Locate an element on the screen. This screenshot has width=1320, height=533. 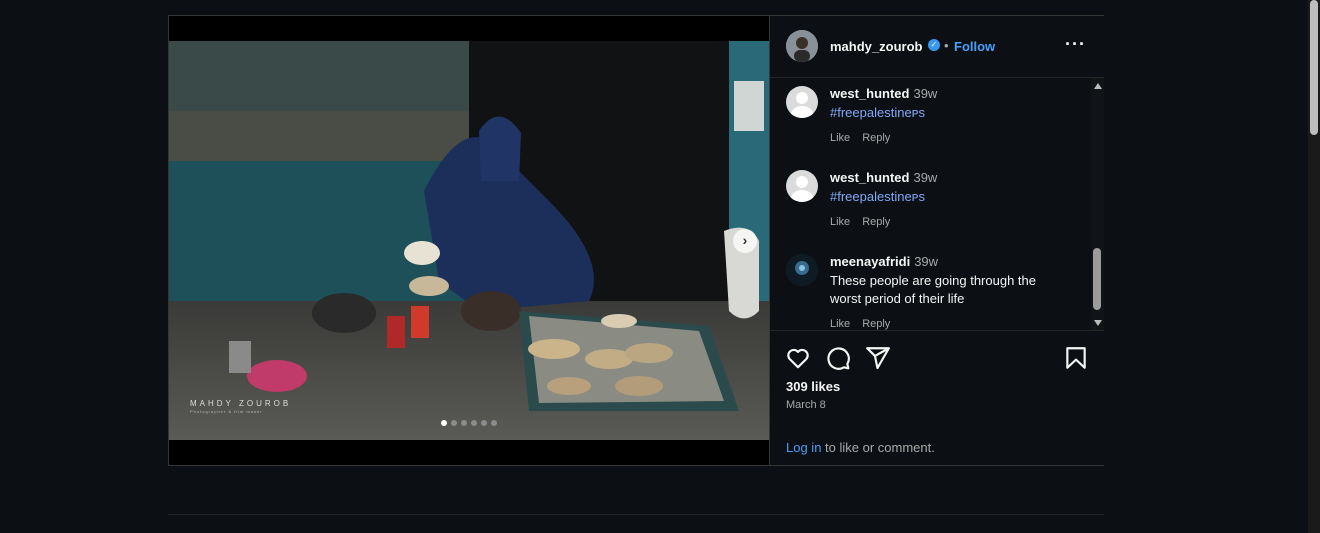
login-prompt-text: to like or comment. is located at coordinates (878, 447).